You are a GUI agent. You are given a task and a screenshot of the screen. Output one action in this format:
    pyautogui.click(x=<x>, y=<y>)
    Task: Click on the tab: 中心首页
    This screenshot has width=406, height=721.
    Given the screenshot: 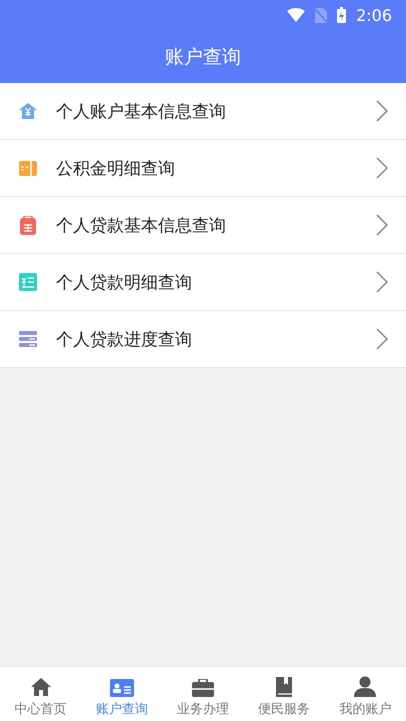 What is the action you would take?
    pyautogui.click(x=41, y=694)
    